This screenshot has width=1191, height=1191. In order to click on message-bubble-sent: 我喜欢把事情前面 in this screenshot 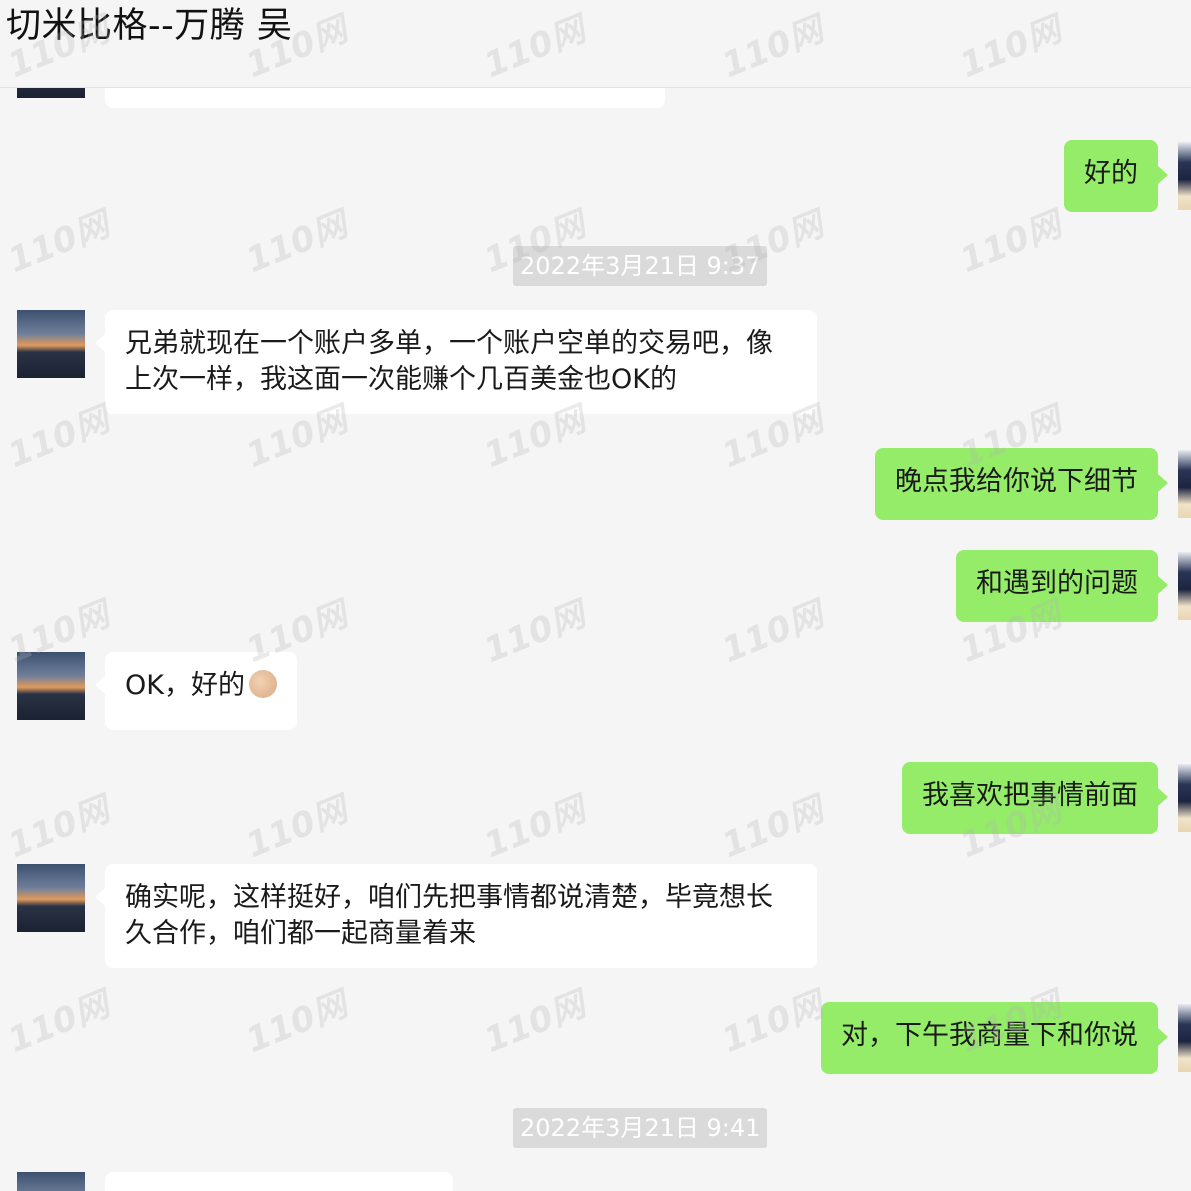, I will do `click(1035, 798)`.